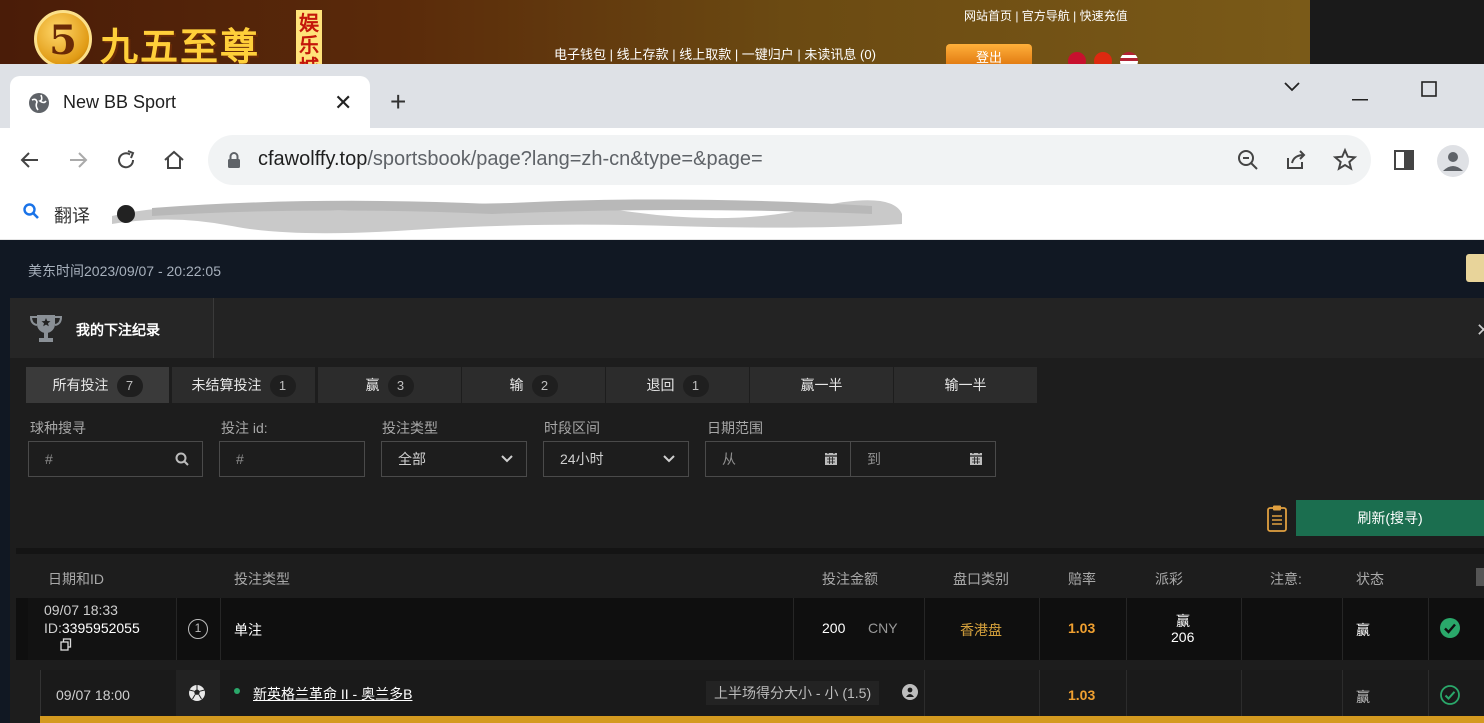 This screenshot has height=723, width=1484. What do you see at coordinates (910, 692) in the screenshot?
I see `info-person-icon` at bounding box center [910, 692].